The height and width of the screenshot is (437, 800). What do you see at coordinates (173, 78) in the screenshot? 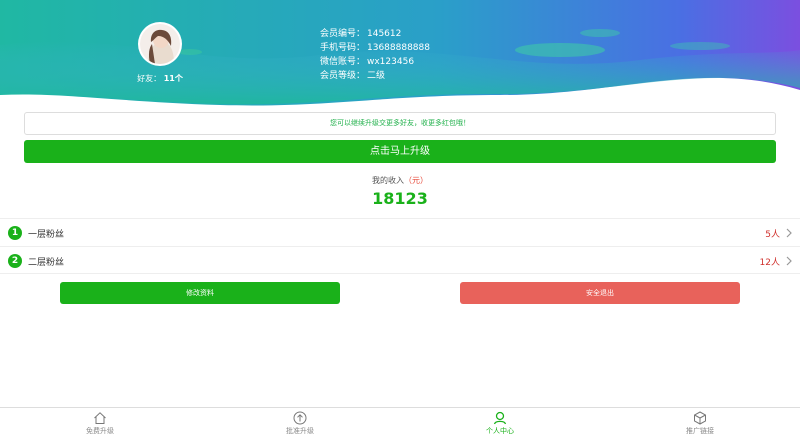
I see `friends-value: 11个` at bounding box center [173, 78].